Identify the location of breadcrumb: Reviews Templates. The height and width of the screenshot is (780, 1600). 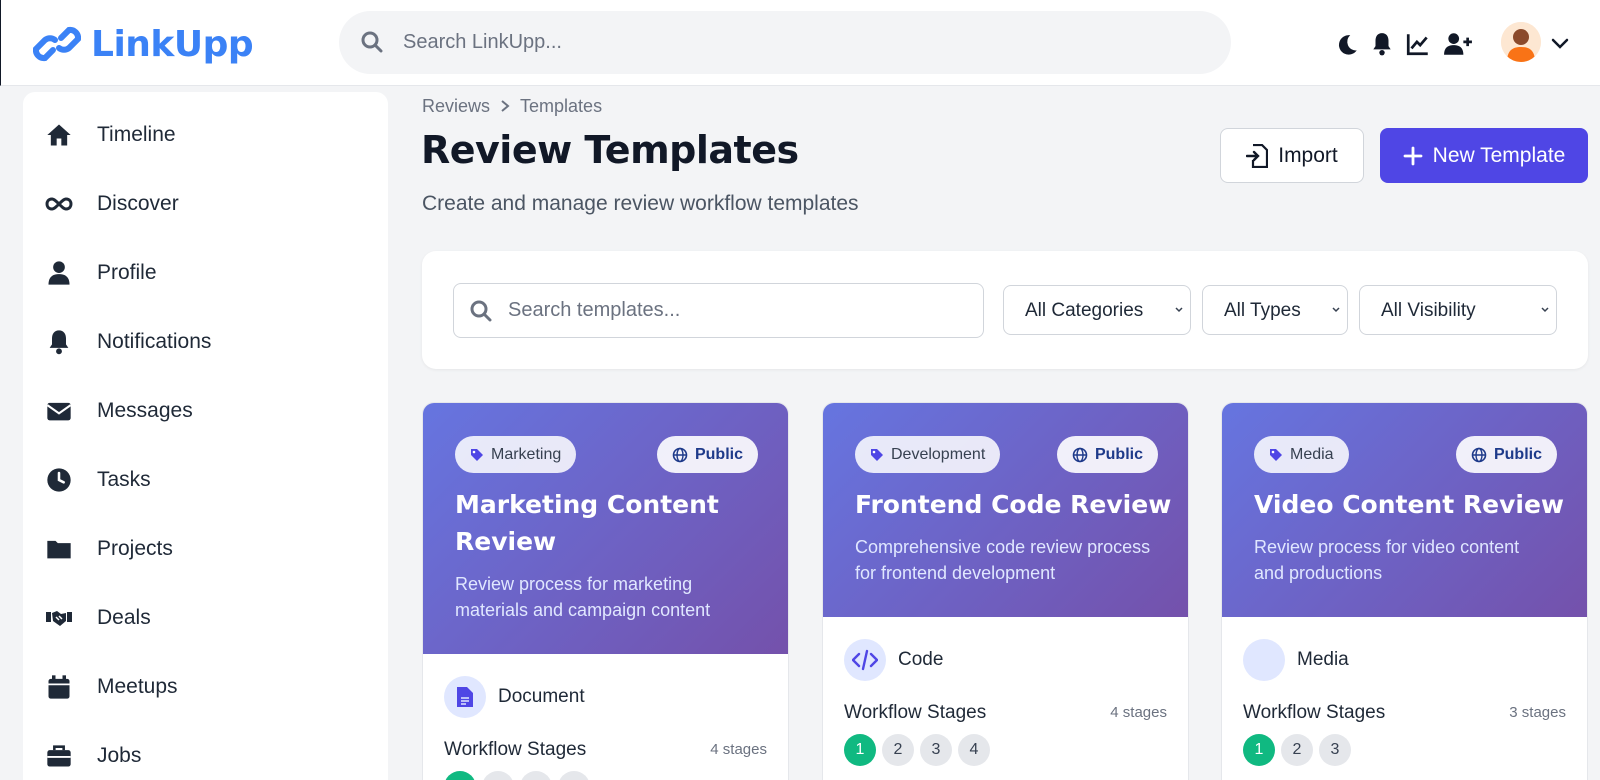
(512, 106).